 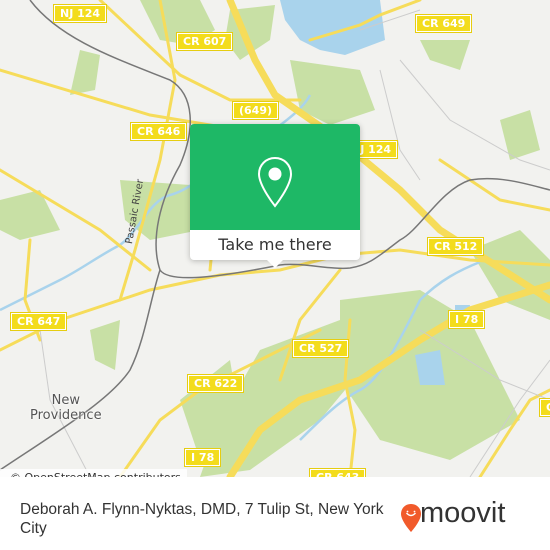 I want to click on moovit-brand-text: moovit, so click(x=463, y=513).